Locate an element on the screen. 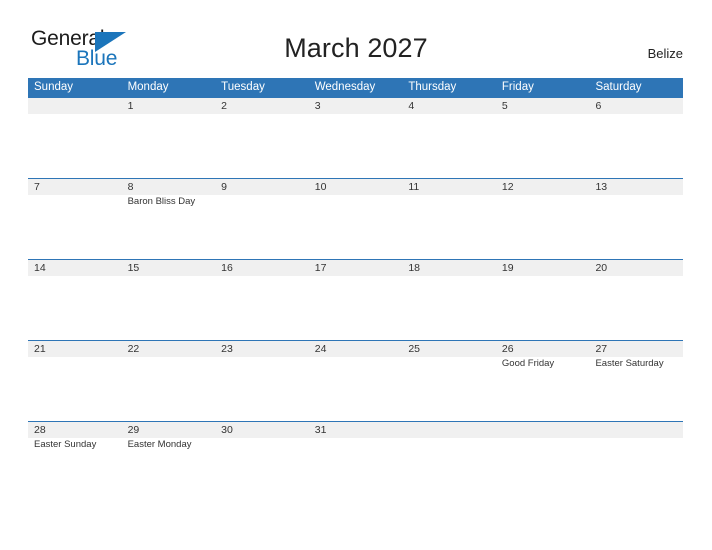 This screenshot has height=550, width=712. day-number: 21 is located at coordinates (75, 349).